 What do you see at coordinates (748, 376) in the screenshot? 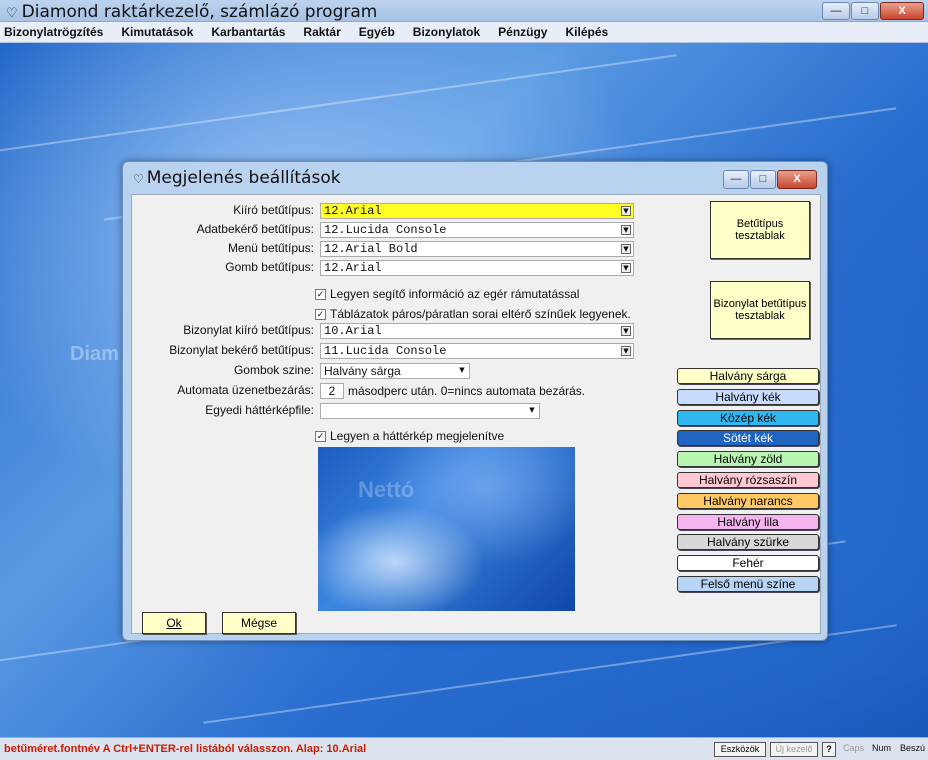
I see `color-button: Halvány sárga` at bounding box center [748, 376].